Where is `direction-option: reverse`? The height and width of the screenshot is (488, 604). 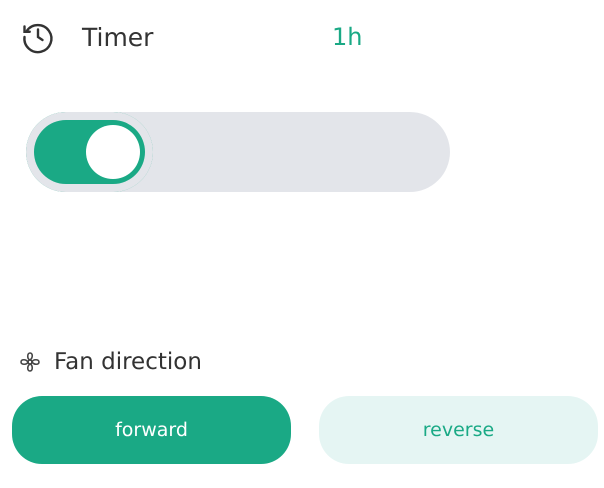 direction-option: reverse is located at coordinates (458, 430).